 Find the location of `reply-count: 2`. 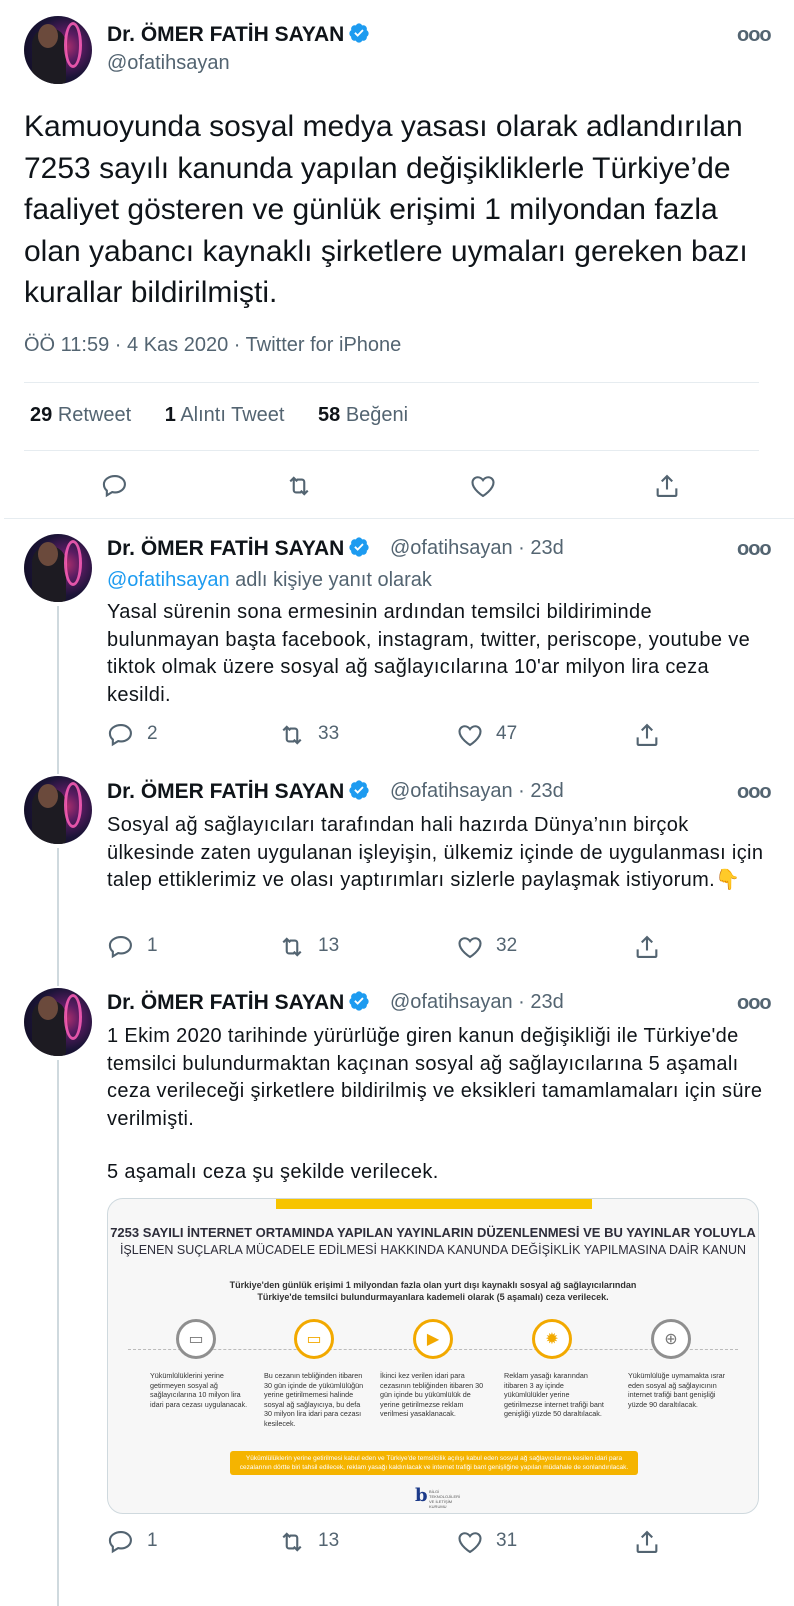

reply-count: 2 is located at coordinates (152, 733).